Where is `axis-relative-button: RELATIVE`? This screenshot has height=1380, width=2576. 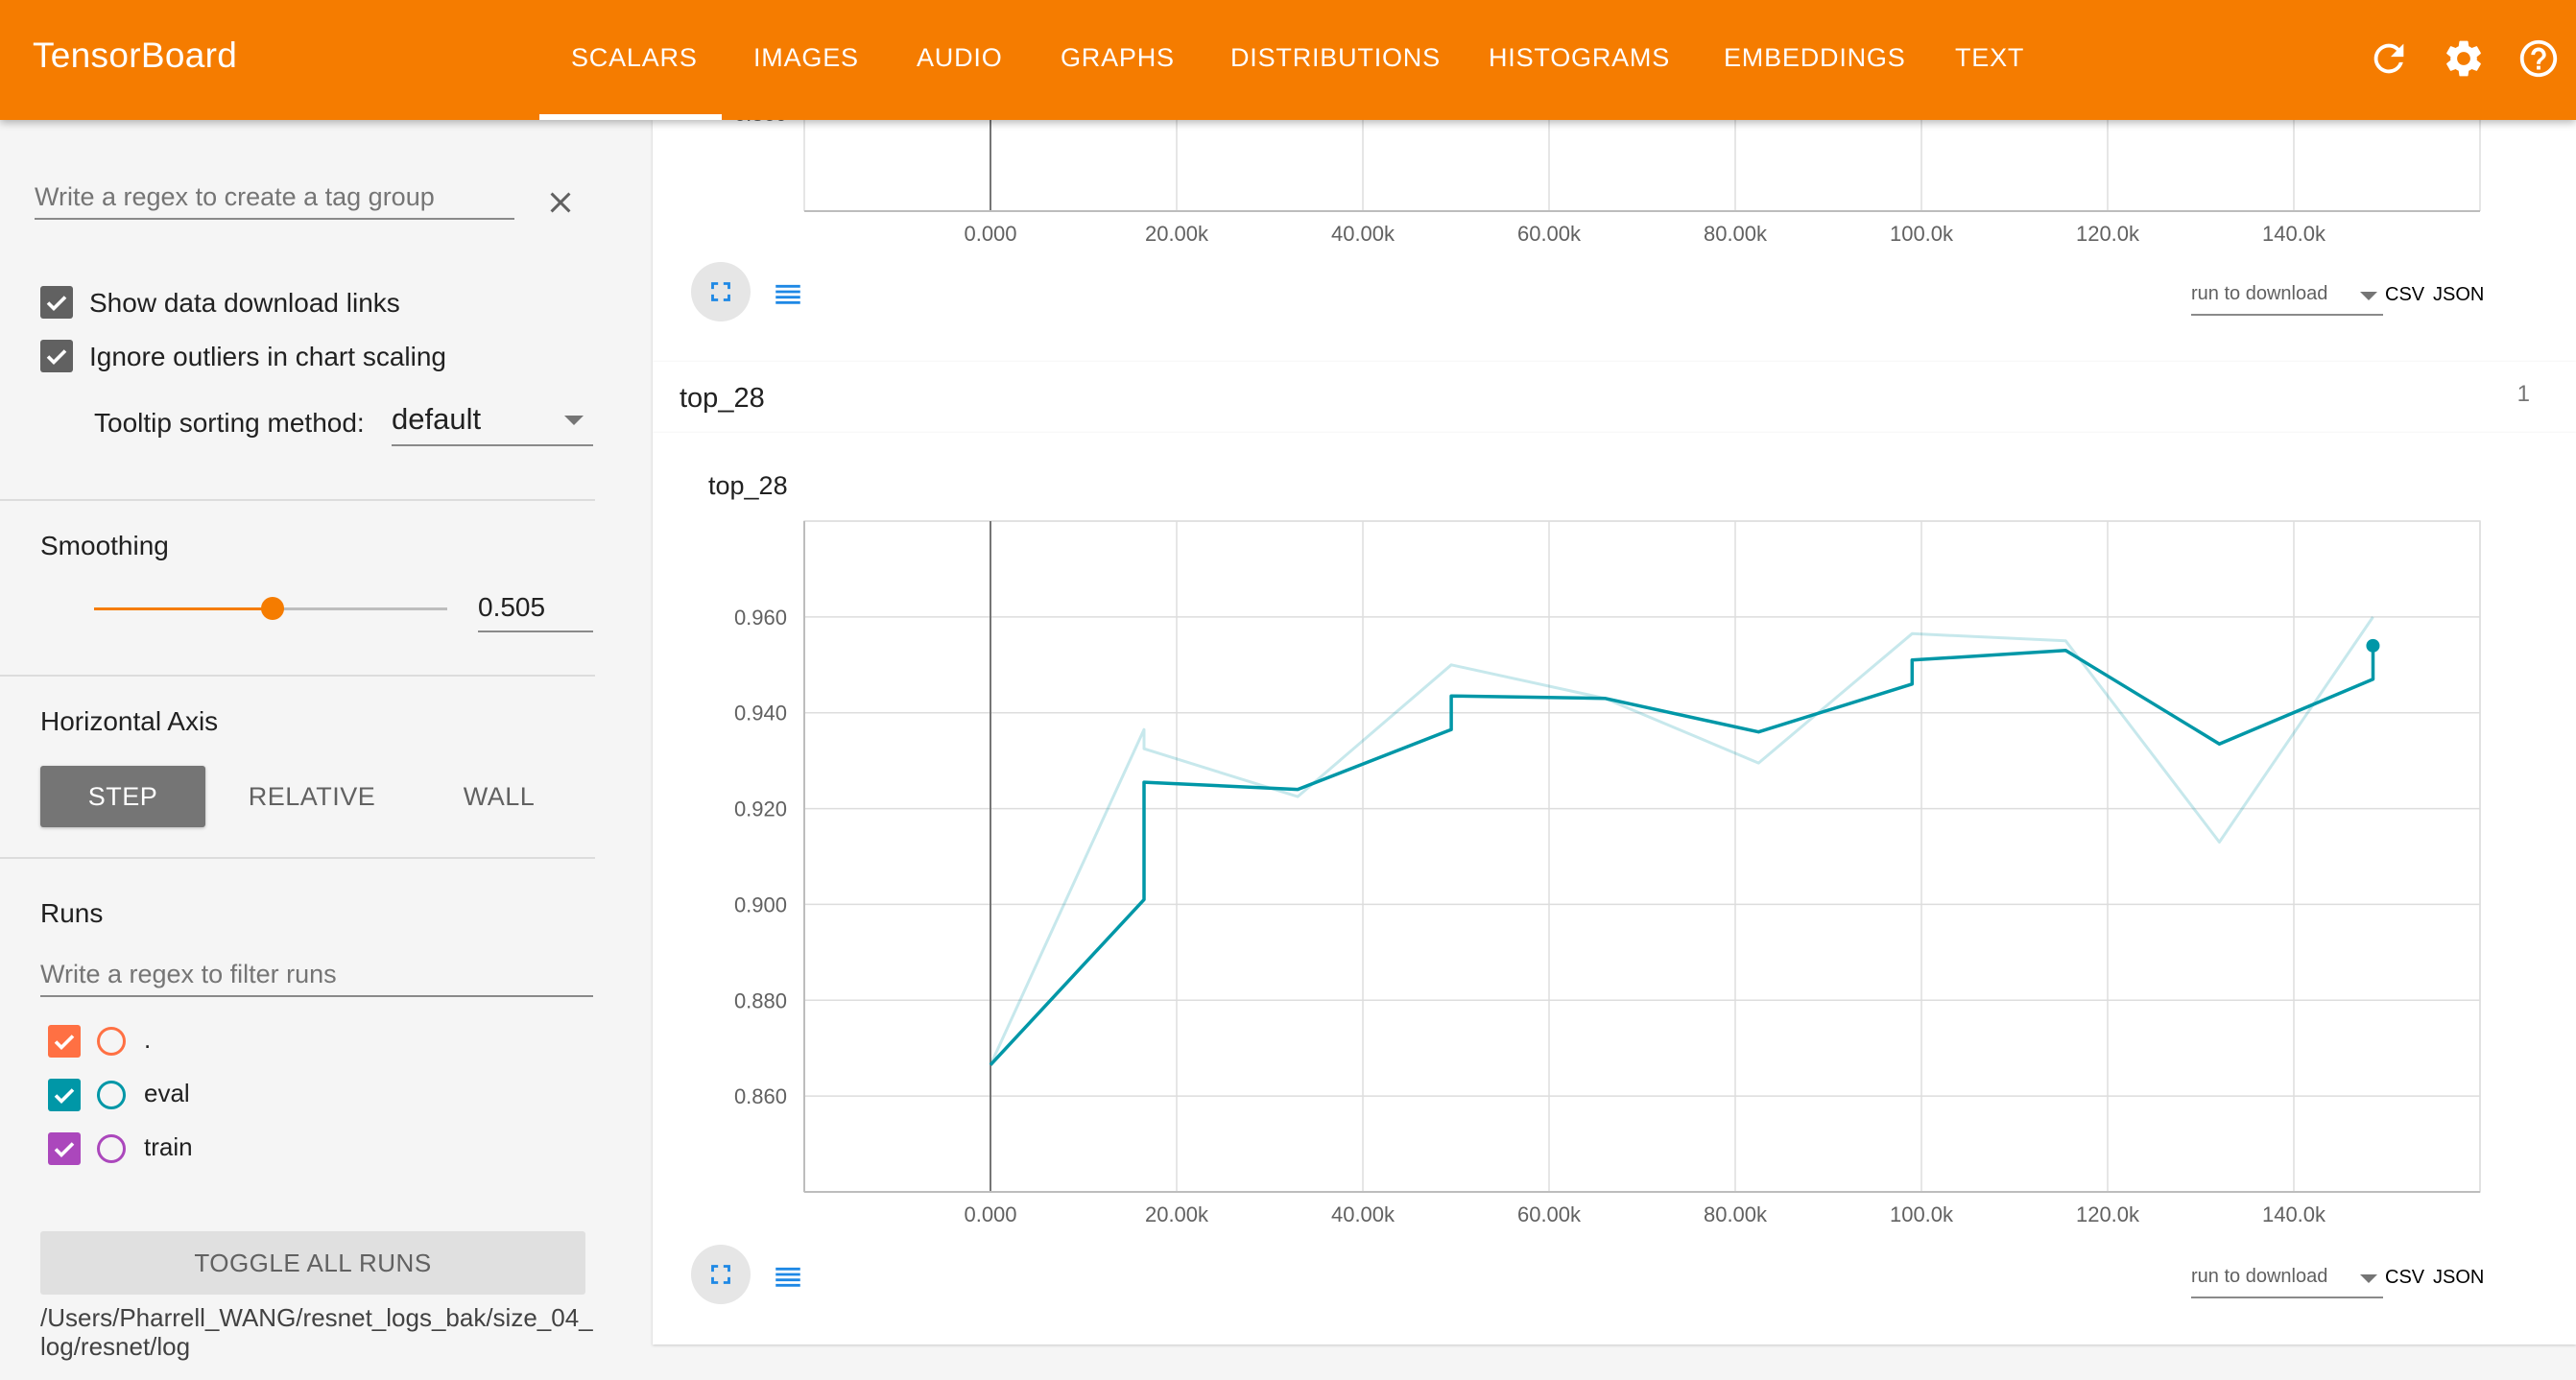 axis-relative-button: RELATIVE is located at coordinates (312, 796).